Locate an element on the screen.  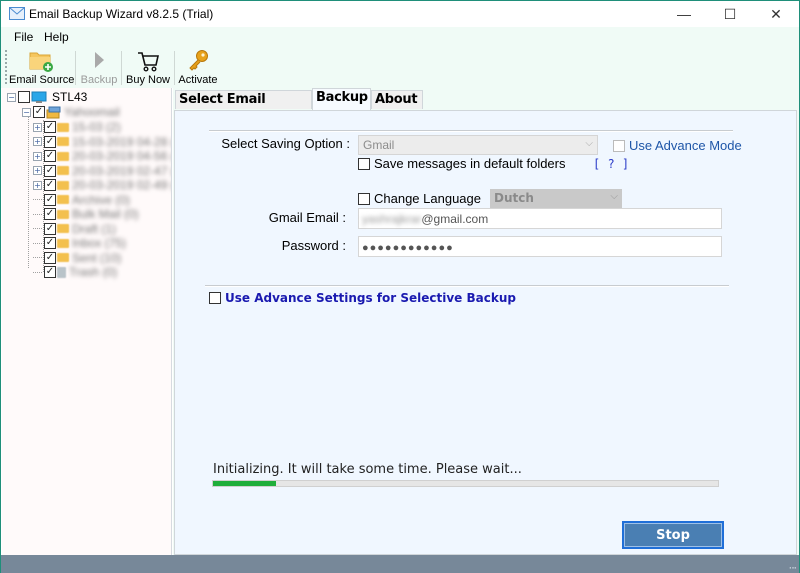
close-button: ✕ is located at coordinates (776, 14).